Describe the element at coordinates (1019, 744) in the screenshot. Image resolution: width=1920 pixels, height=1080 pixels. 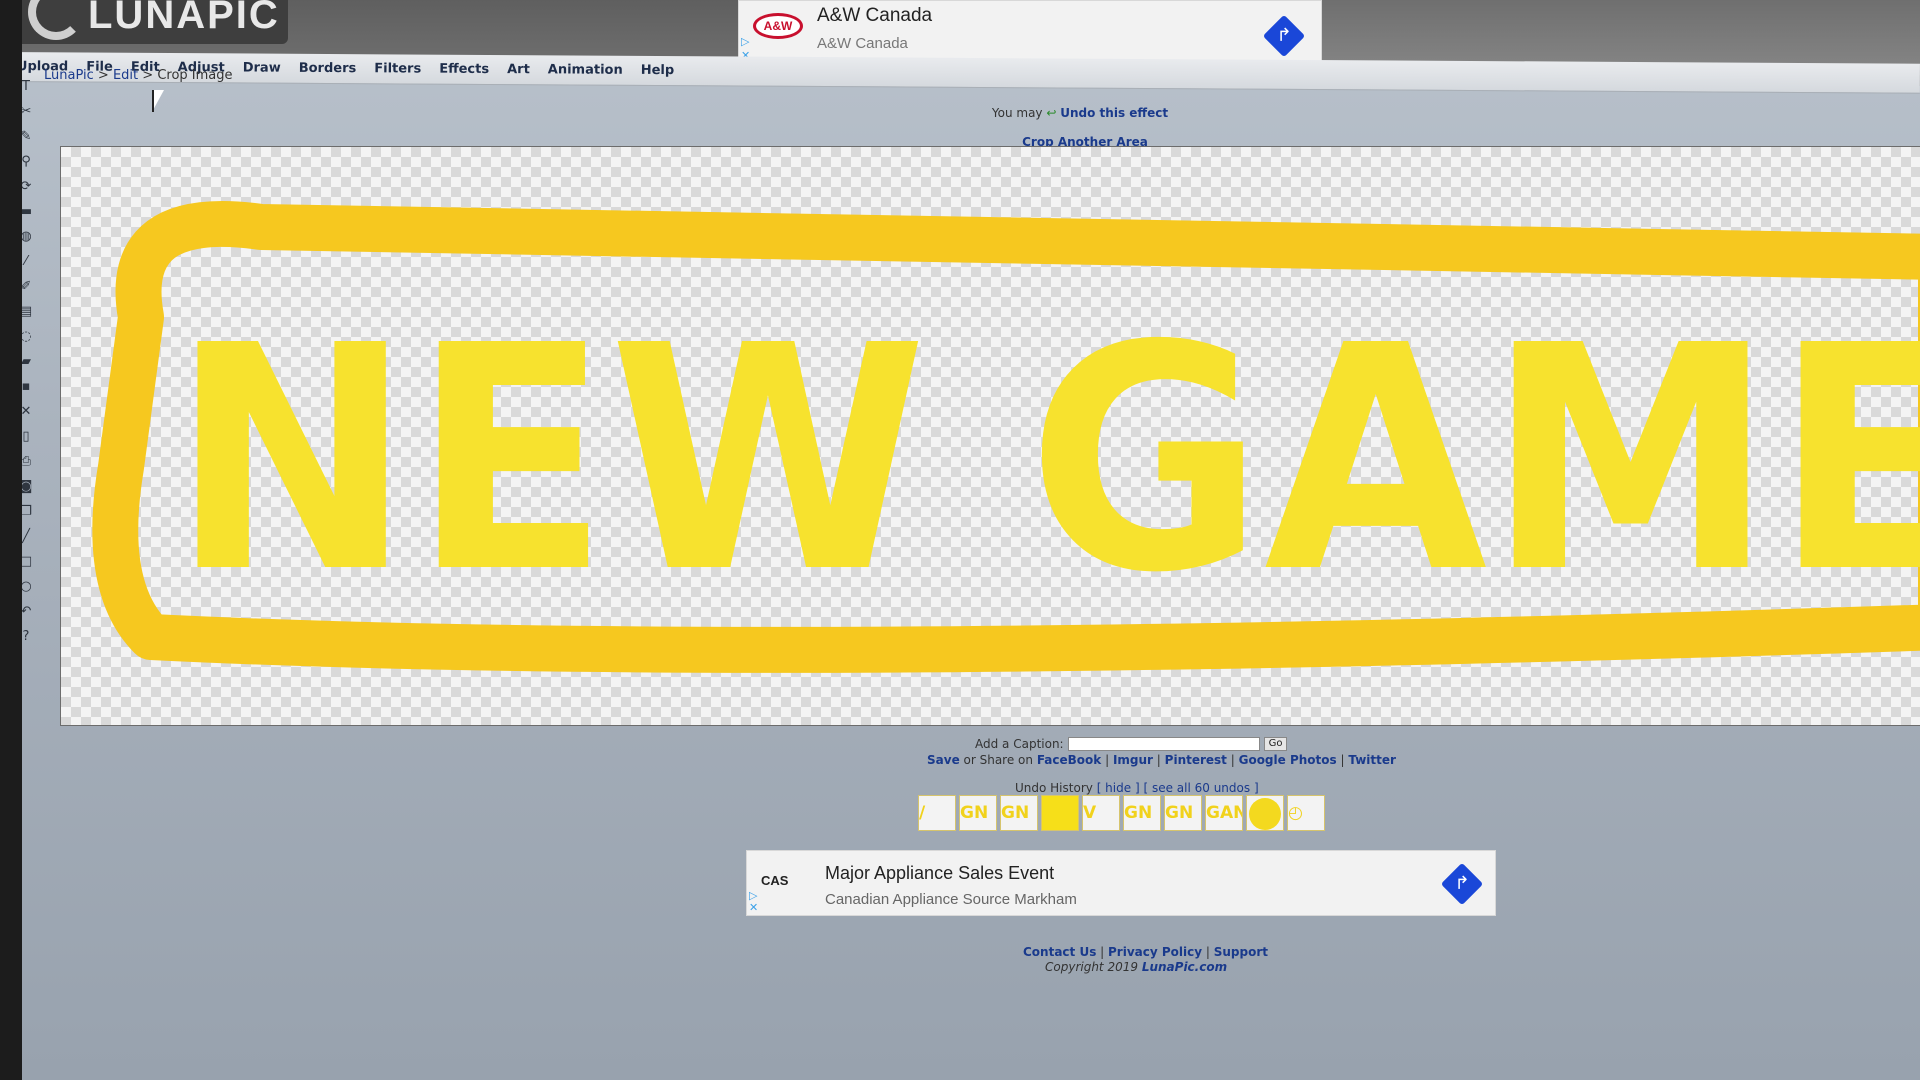
I see `caption-label: Add a Caption:` at that location.